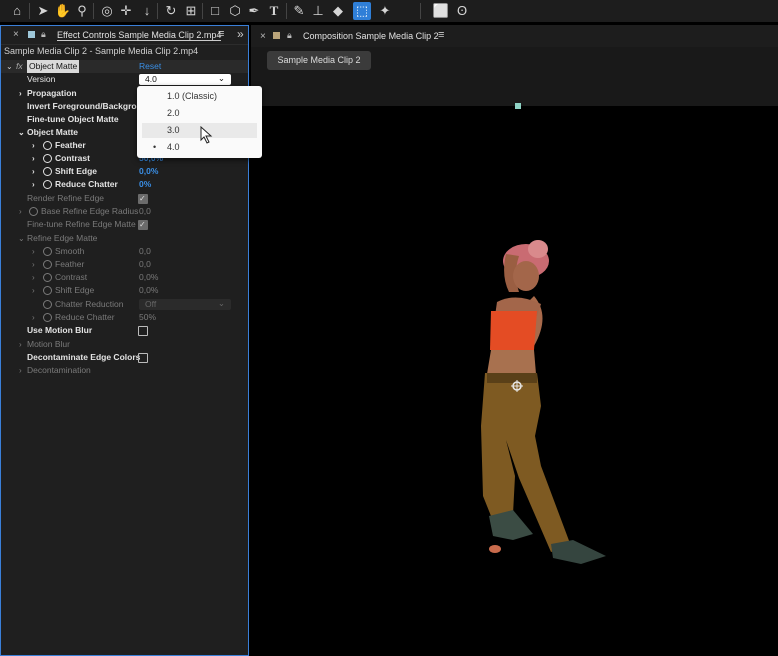 The image size is (778, 656). I want to click on chatter-reduction-dropdown: Off ⌄, so click(185, 304).